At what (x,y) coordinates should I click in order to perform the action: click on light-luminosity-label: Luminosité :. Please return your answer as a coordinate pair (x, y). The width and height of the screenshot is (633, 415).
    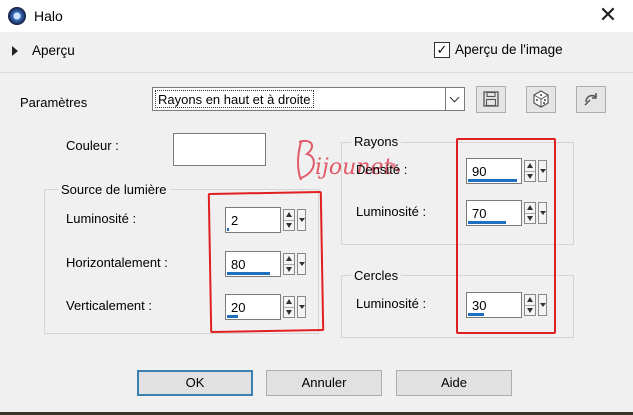
    Looking at the image, I should click on (101, 218).